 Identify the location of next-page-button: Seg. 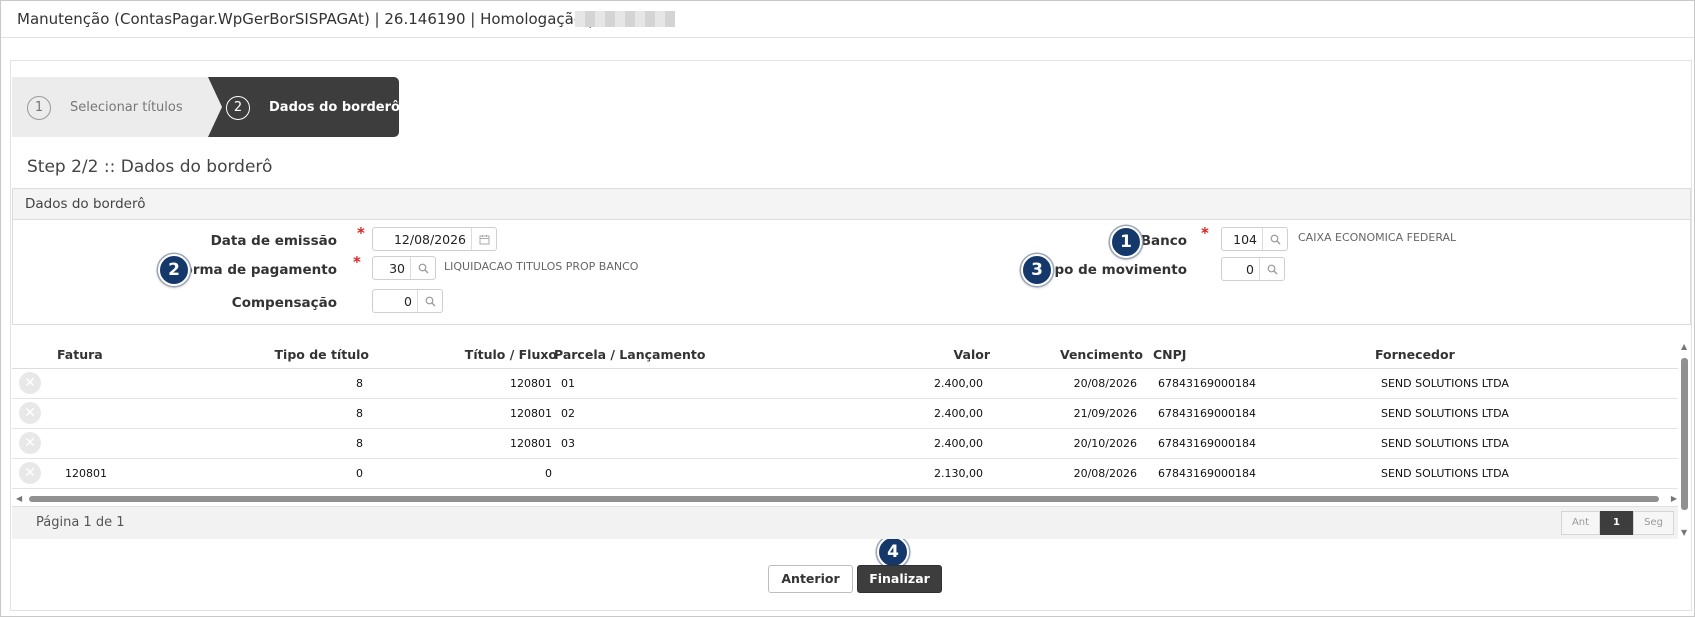
(1653, 523).